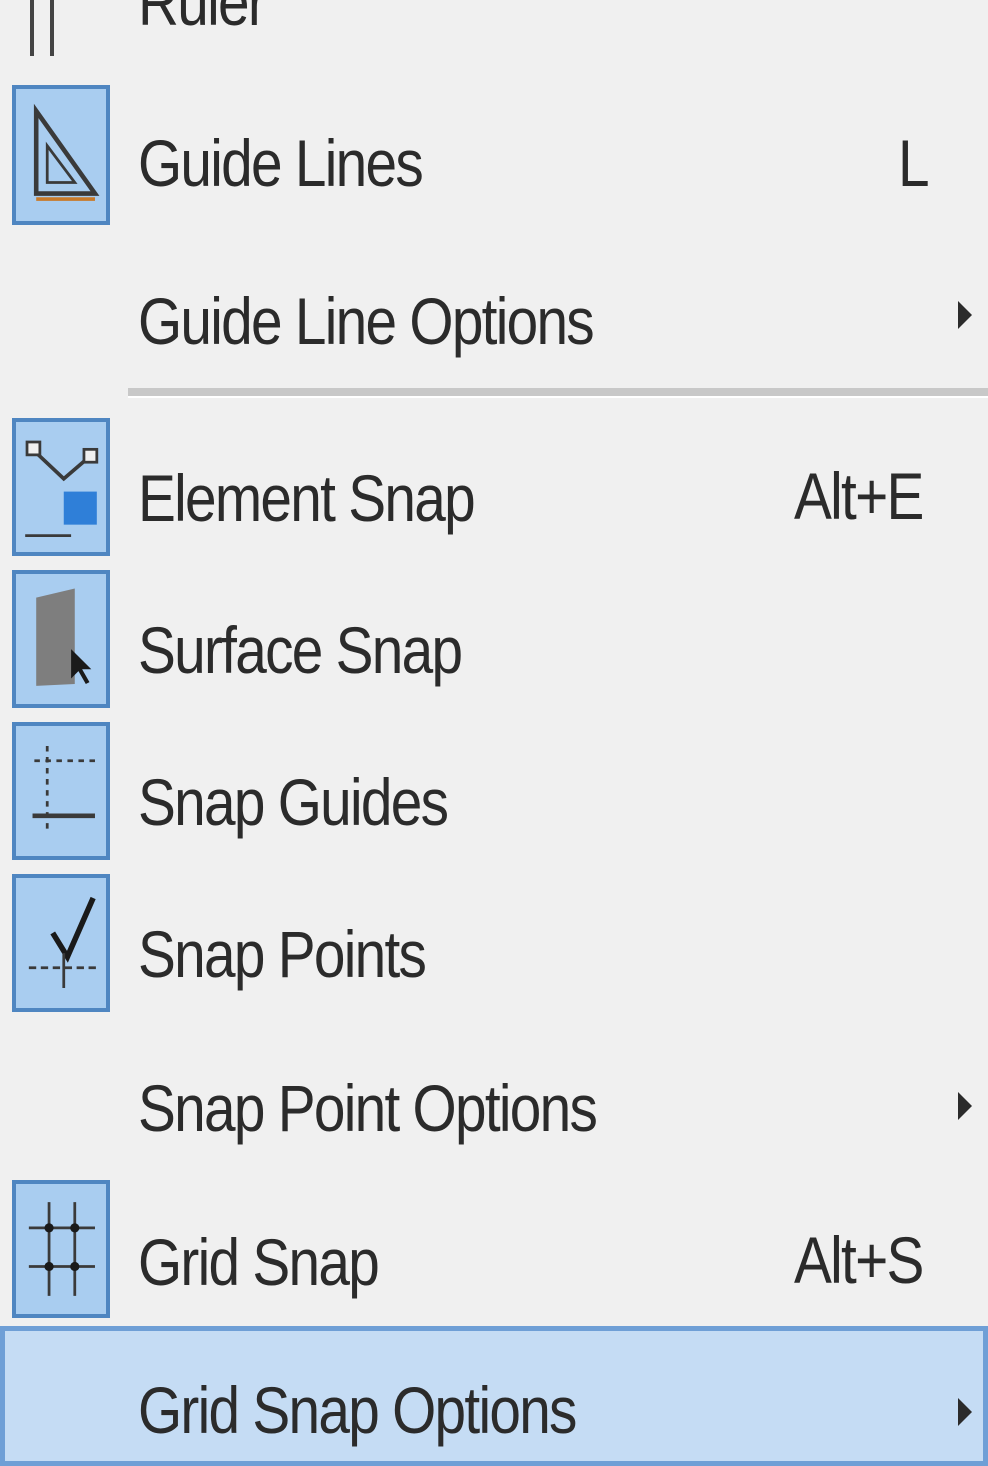 The height and width of the screenshot is (1466, 988). Describe the element at coordinates (61, 943) in the screenshot. I see `snap-points-icon` at that location.